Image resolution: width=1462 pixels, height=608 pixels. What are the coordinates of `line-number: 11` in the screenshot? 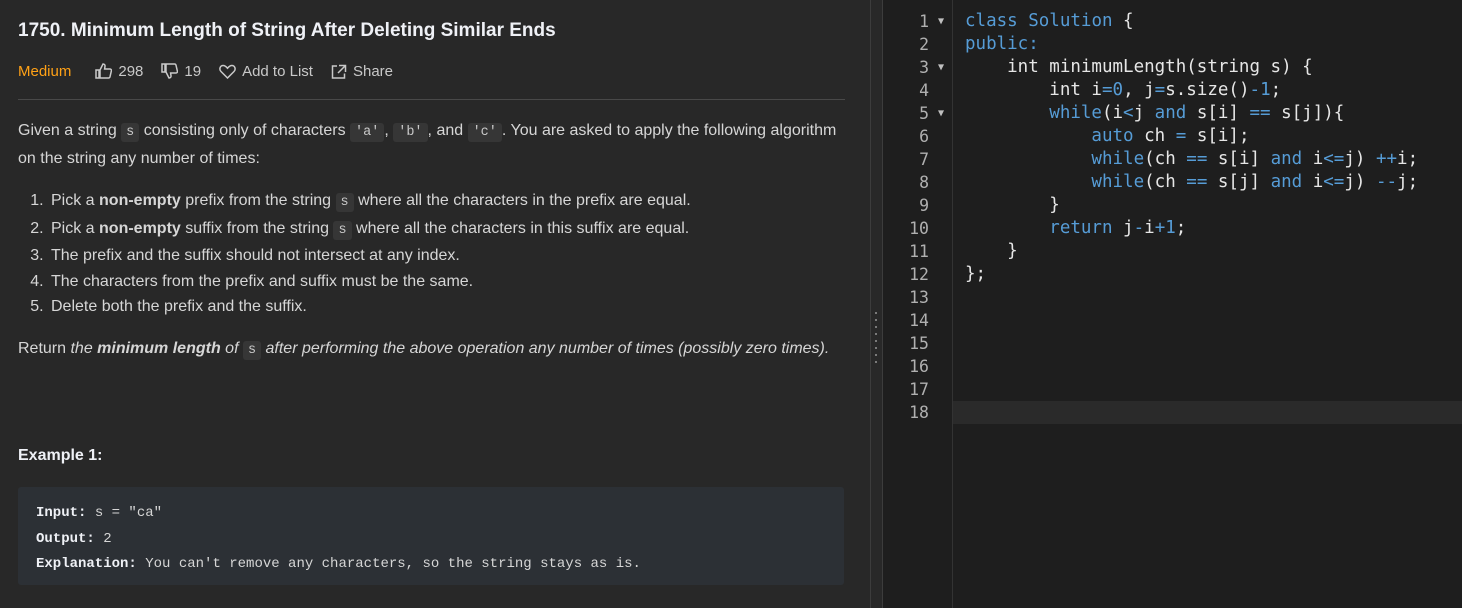 It's located at (919, 251).